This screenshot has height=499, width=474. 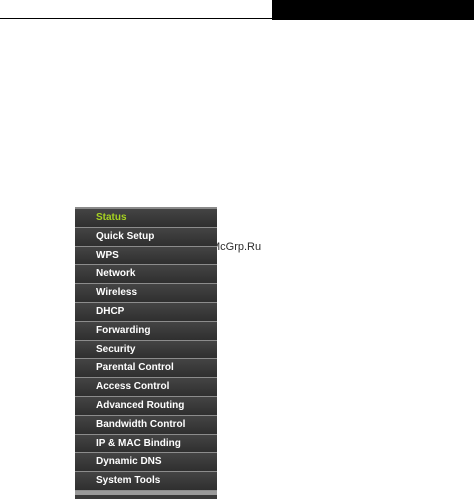 What do you see at coordinates (146, 237) in the screenshot?
I see `menu-item-quick-setup: Quick Setup` at bounding box center [146, 237].